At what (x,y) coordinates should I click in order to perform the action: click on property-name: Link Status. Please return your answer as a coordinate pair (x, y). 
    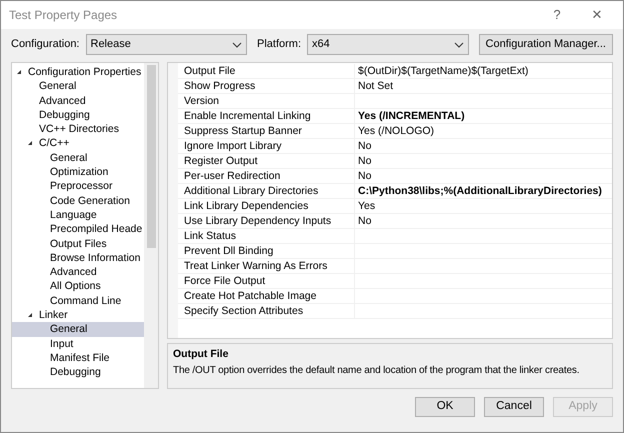
    Looking at the image, I should click on (266, 236).